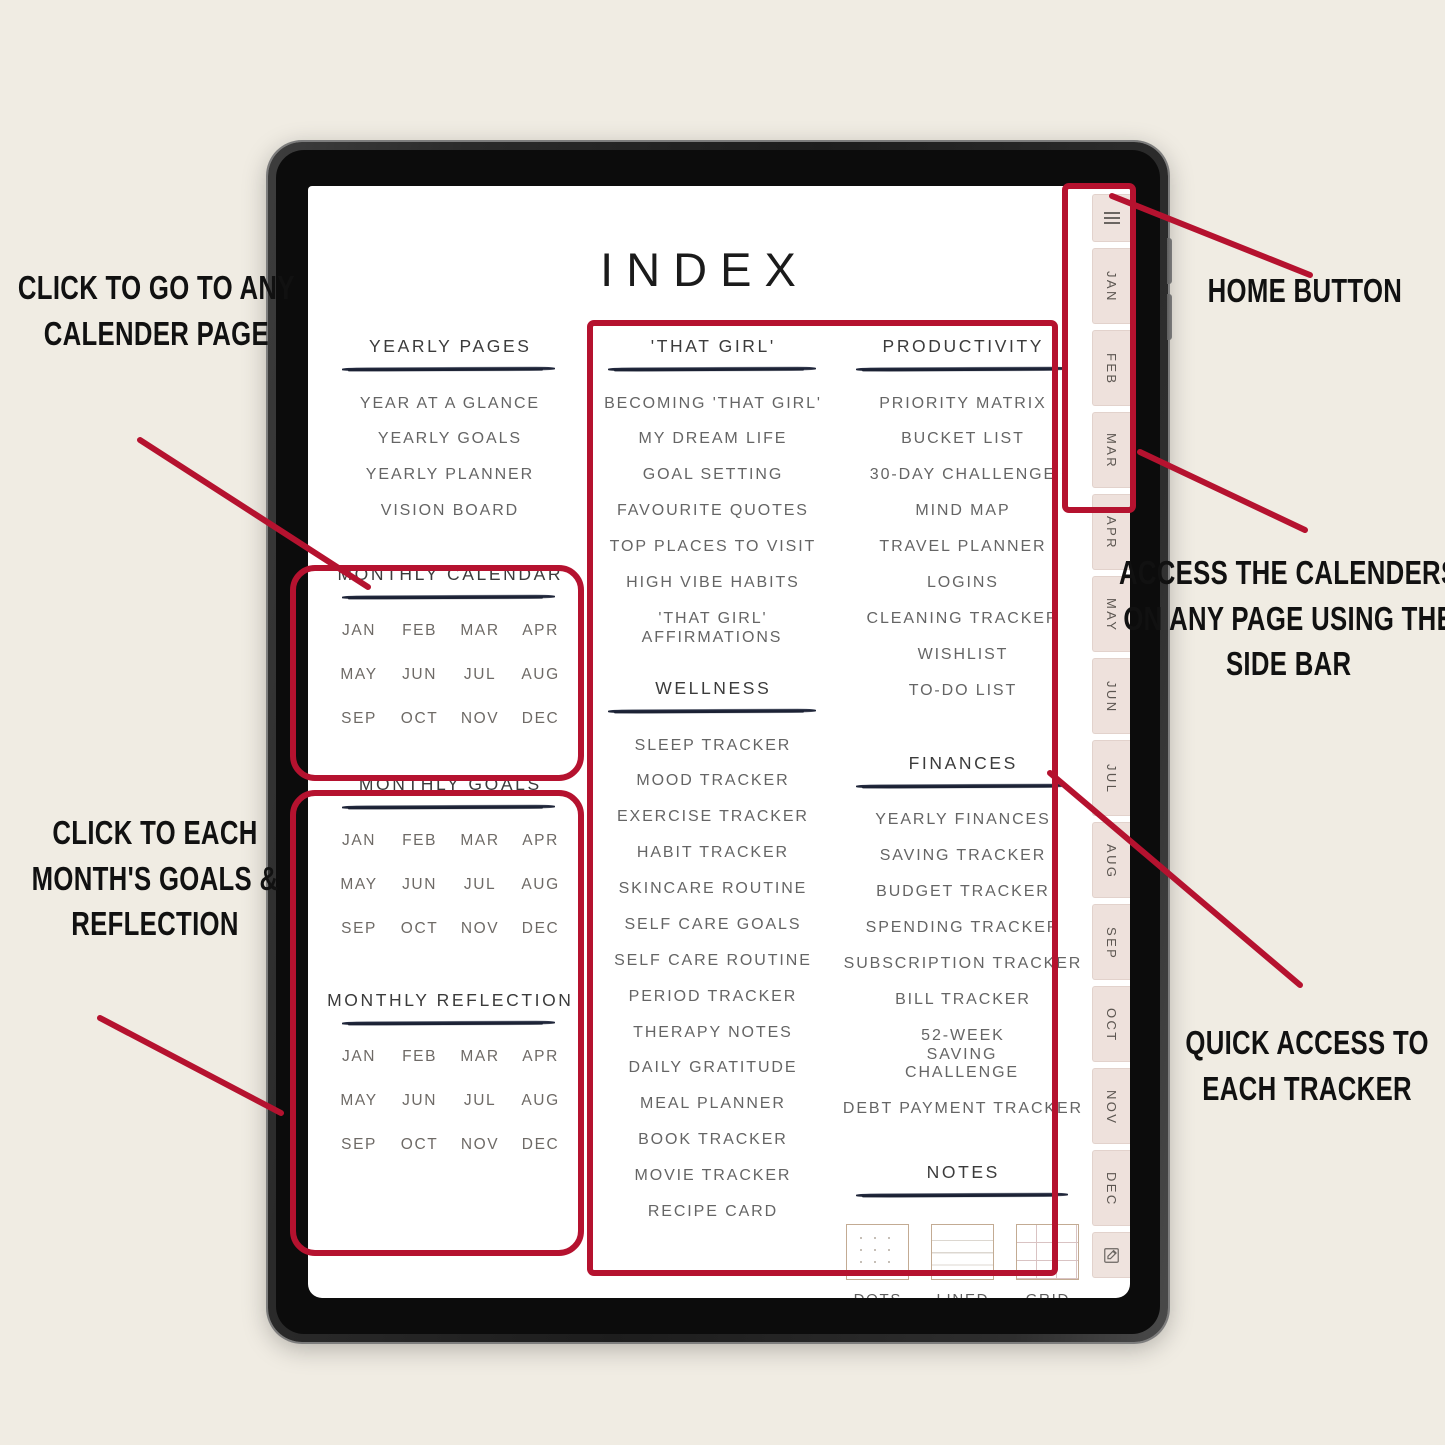 The height and width of the screenshot is (1445, 1445). I want to click on list-item: SUBSCRIPTION TRACKER, so click(962, 964).